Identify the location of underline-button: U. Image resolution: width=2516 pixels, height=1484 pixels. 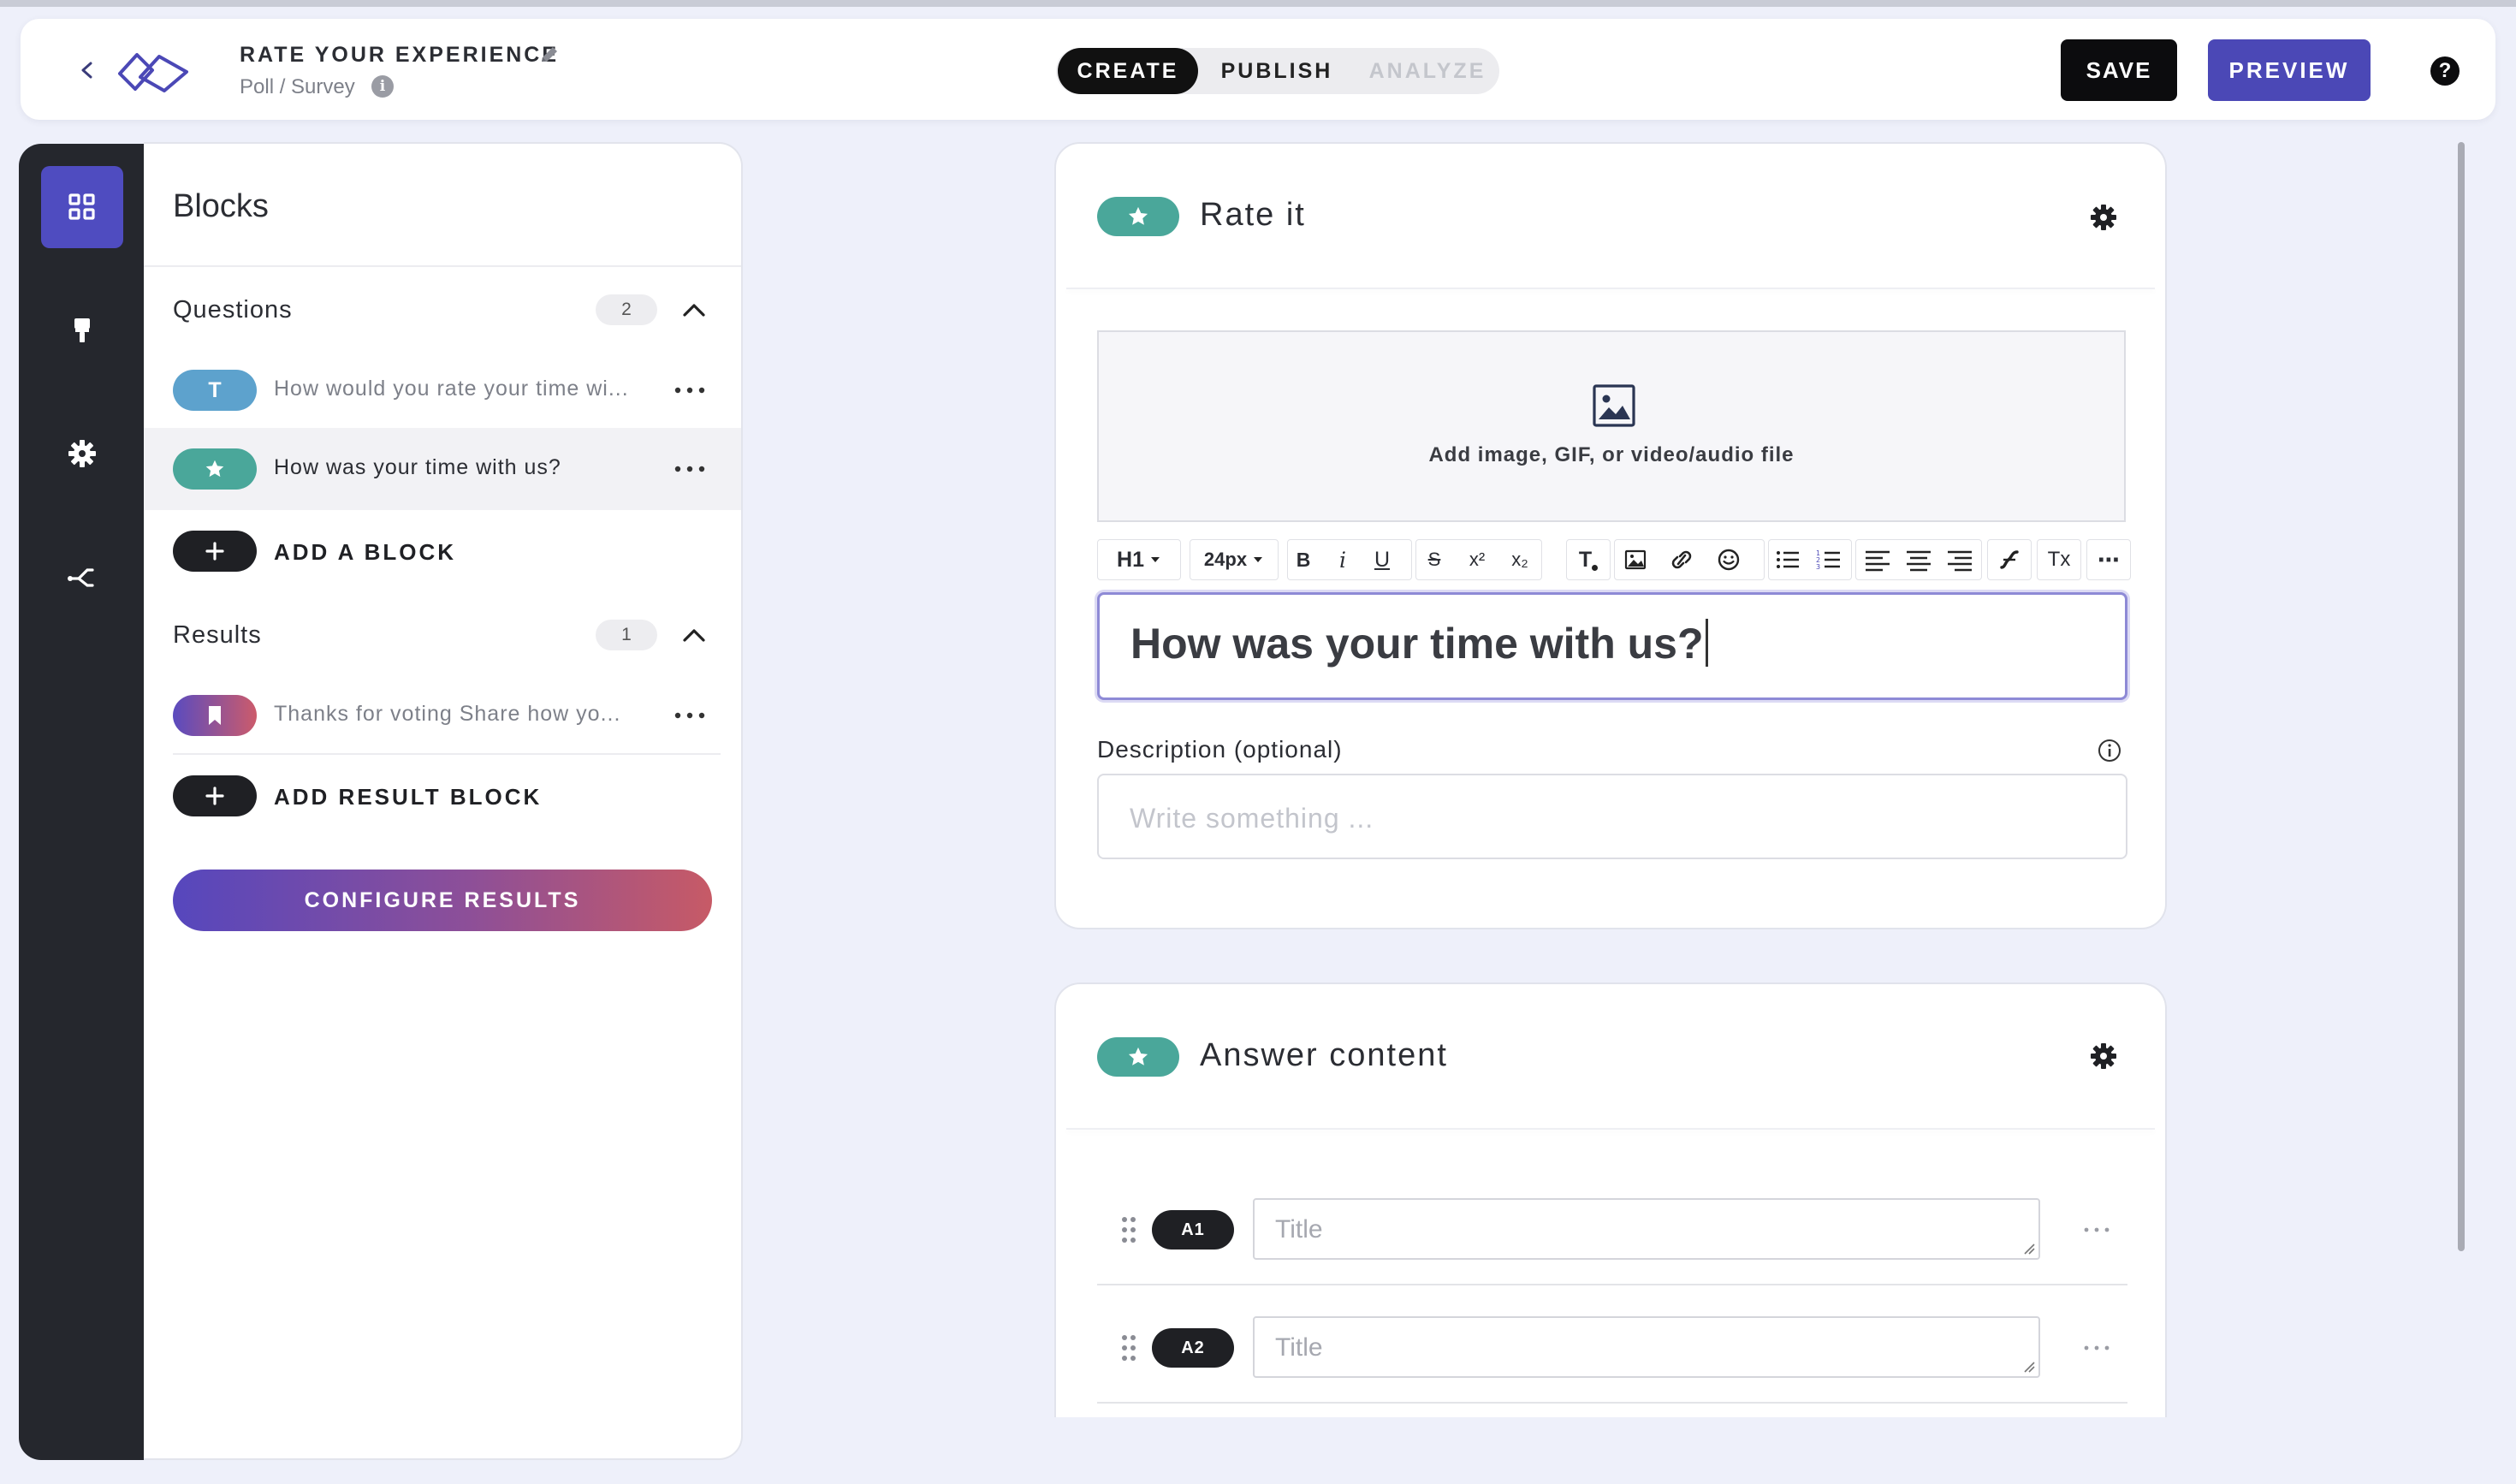
(1382, 559).